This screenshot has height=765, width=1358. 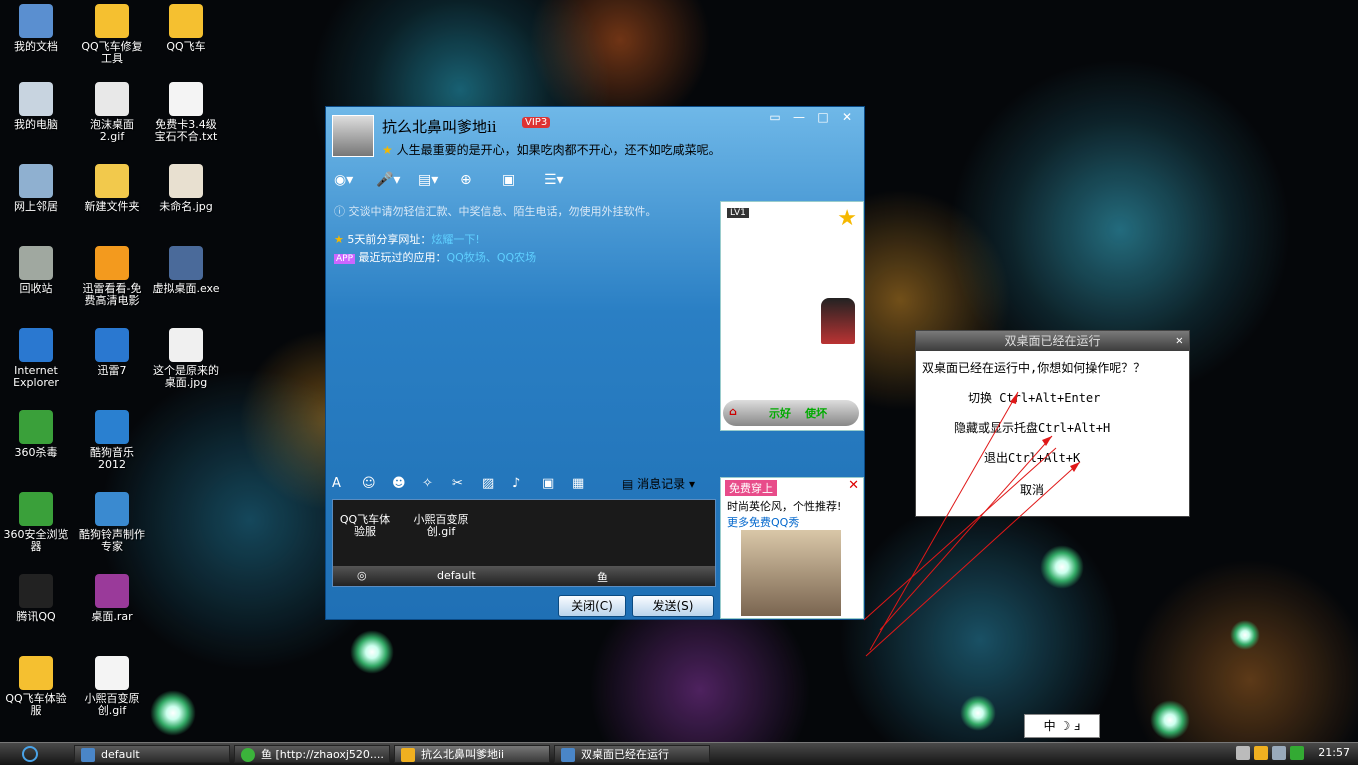 I want to click on qq-chat-icon, so click(x=408, y=755).